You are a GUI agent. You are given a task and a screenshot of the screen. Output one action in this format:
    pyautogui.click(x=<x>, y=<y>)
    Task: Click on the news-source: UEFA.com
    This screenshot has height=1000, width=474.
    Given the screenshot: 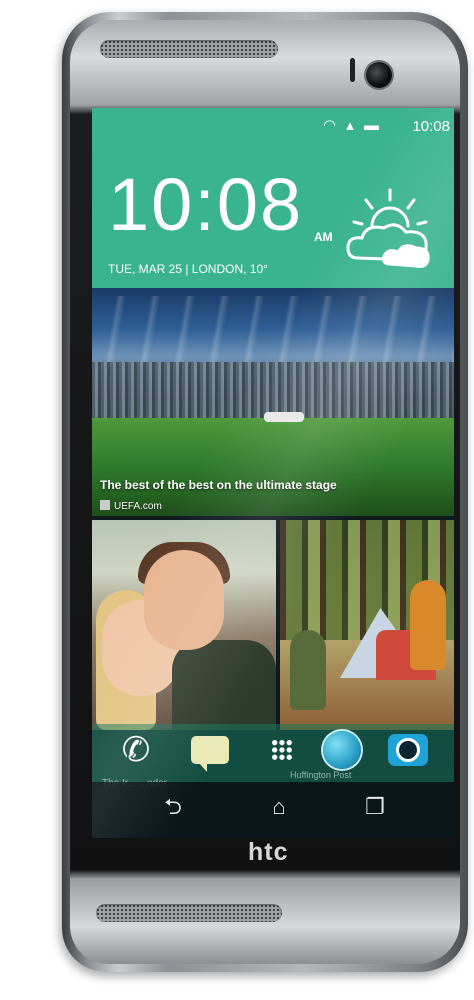 What is the action you would take?
    pyautogui.click(x=131, y=506)
    